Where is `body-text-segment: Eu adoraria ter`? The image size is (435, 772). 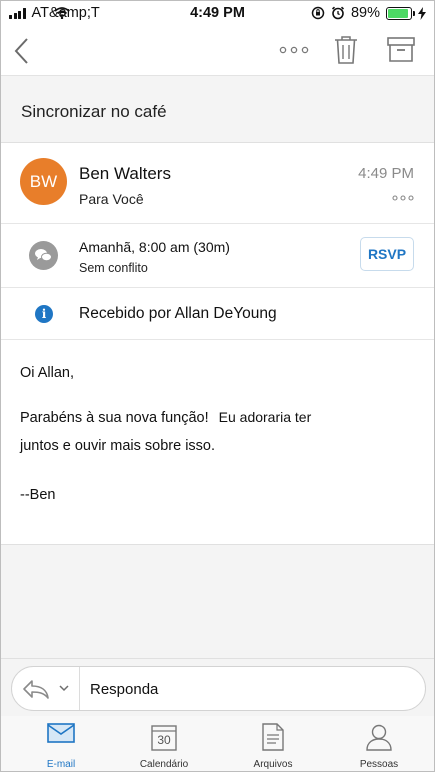
body-text-segment: Eu adoraria ter is located at coordinates (265, 417).